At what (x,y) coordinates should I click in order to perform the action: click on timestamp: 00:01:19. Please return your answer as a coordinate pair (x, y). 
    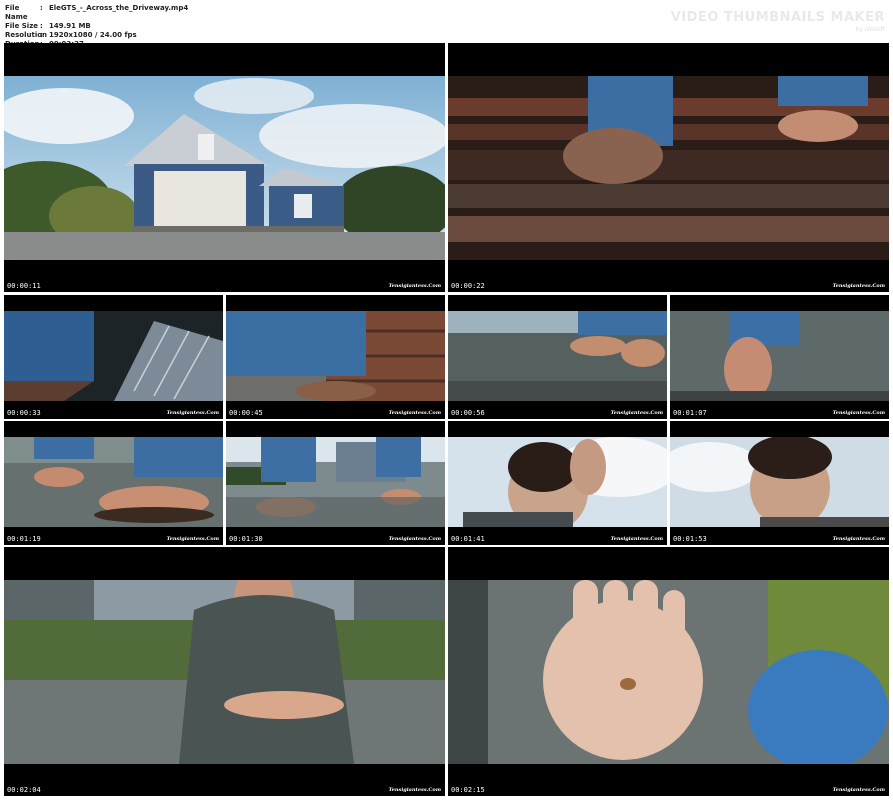
    Looking at the image, I should click on (24, 539).